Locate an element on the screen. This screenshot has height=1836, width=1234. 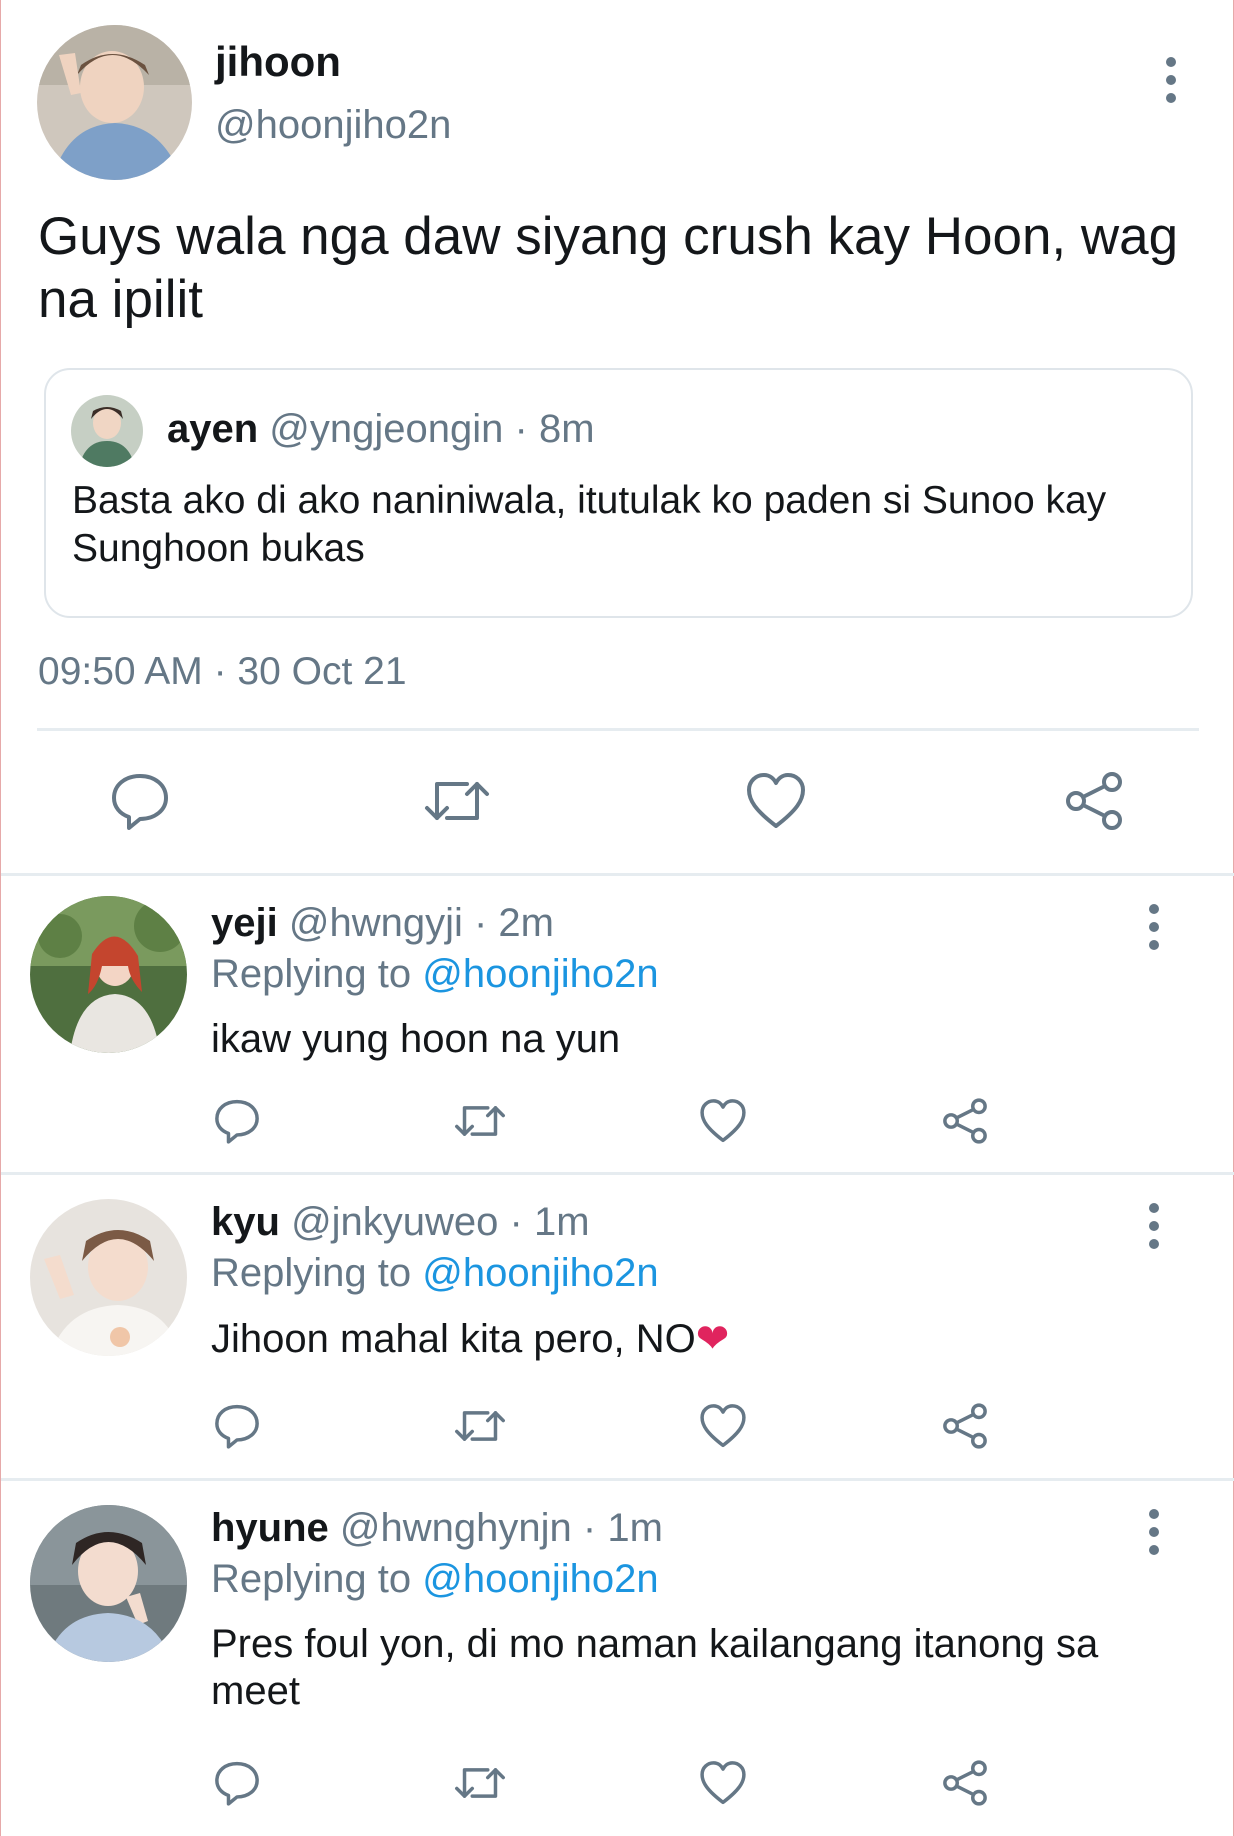
reply-time: 2m is located at coordinates (526, 923).